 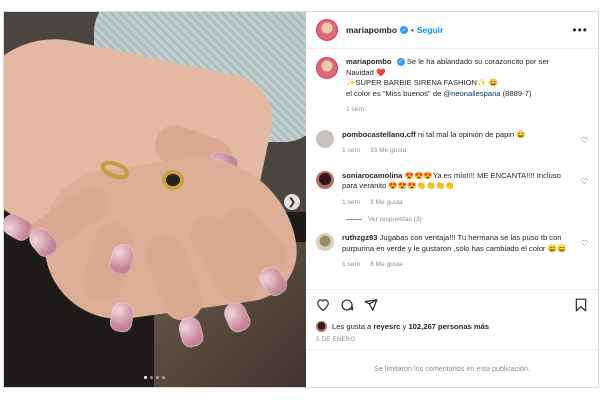 I want to click on caption-username: mariapombo, so click(x=369, y=61).